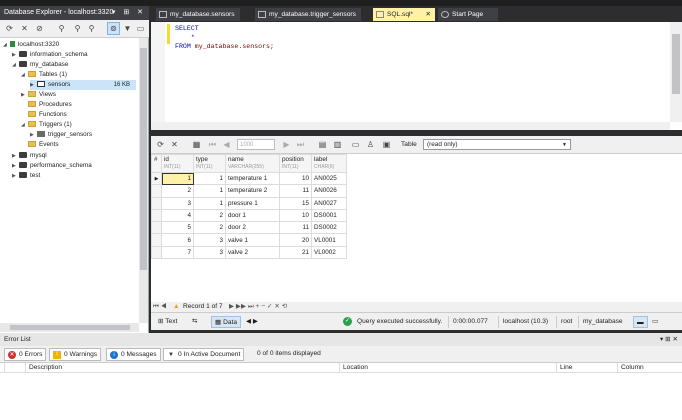 This screenshot has width=682, height=420. What do you see at coordinates (447, 368) in the screenshot?
I see `column-location: Location` at bounding box center [447, 368].